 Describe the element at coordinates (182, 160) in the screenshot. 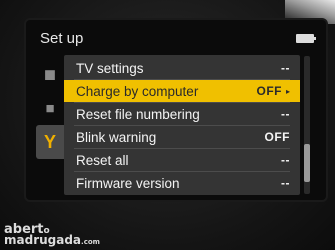

I see `menu-item-reset-all: Reset all --` at that location.